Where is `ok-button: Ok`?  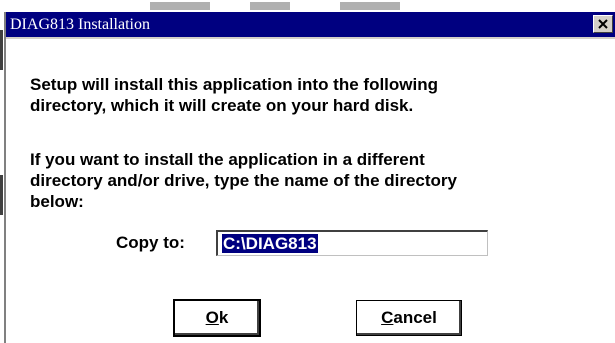 ok-button: Ok is located at coordinates (217, 318).